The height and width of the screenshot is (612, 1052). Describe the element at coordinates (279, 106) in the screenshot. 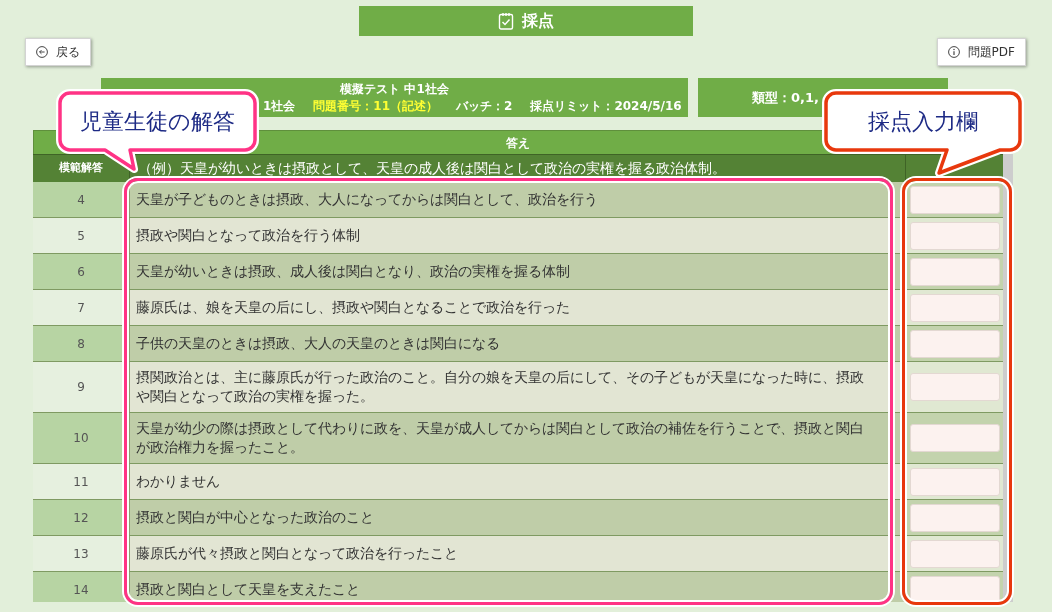

I see `info-item: 1社会` at that location.